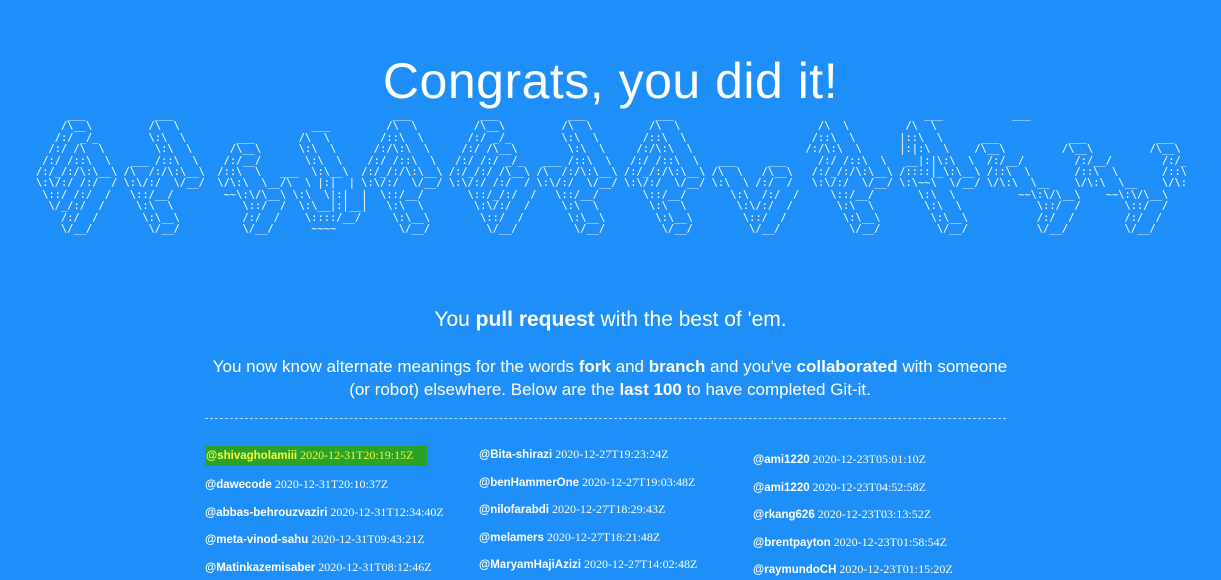 The width and height of the screenshot is (1221, 580). What do you see at coordinates (511, 538) in the screenshot?
I see `user-link: @melamers` at bounding box center [511, 538].